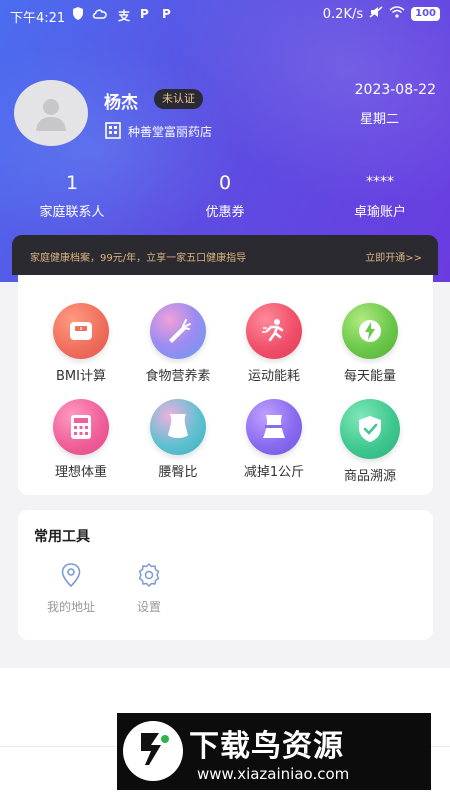  What do you see at coordinates (72, 196) in the screenshot?
I see `stat-family-contacts: 1 家庭联系人` at bounding box center [72, 196].